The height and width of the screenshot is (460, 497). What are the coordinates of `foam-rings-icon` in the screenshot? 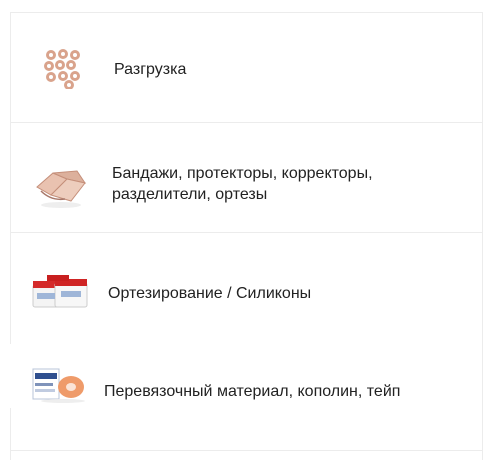 It's located at (62, 69).